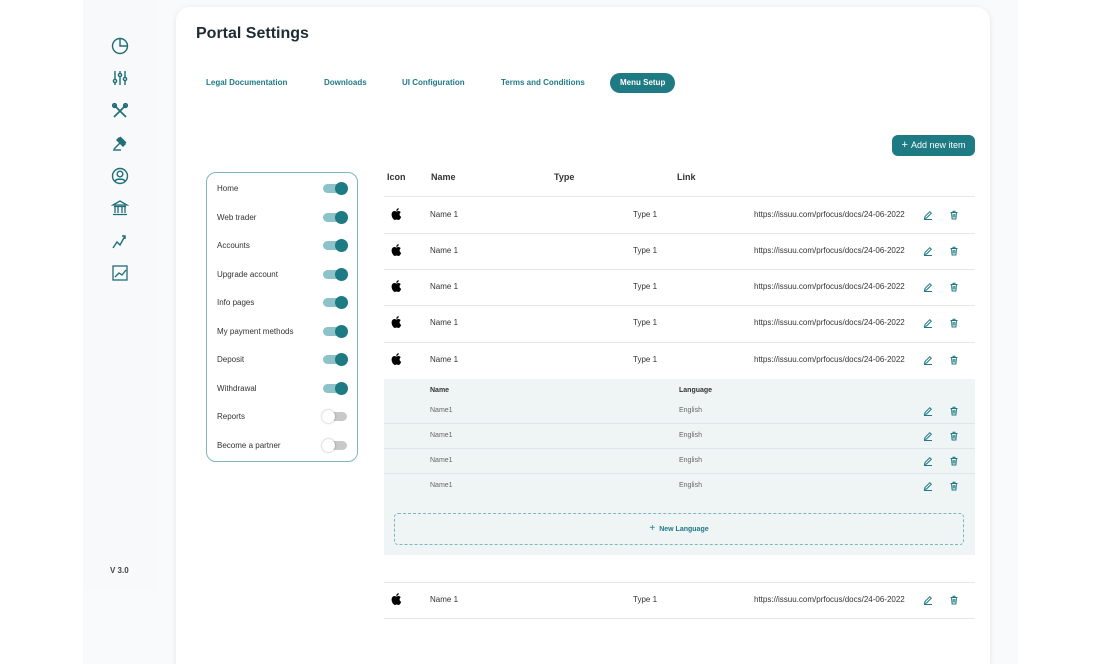 The image size is (1100, 664). What do you see at coordinates (396, 177) in the screenshot?
I see `column-header-icon: Icon` at bounding box center [396, 177].